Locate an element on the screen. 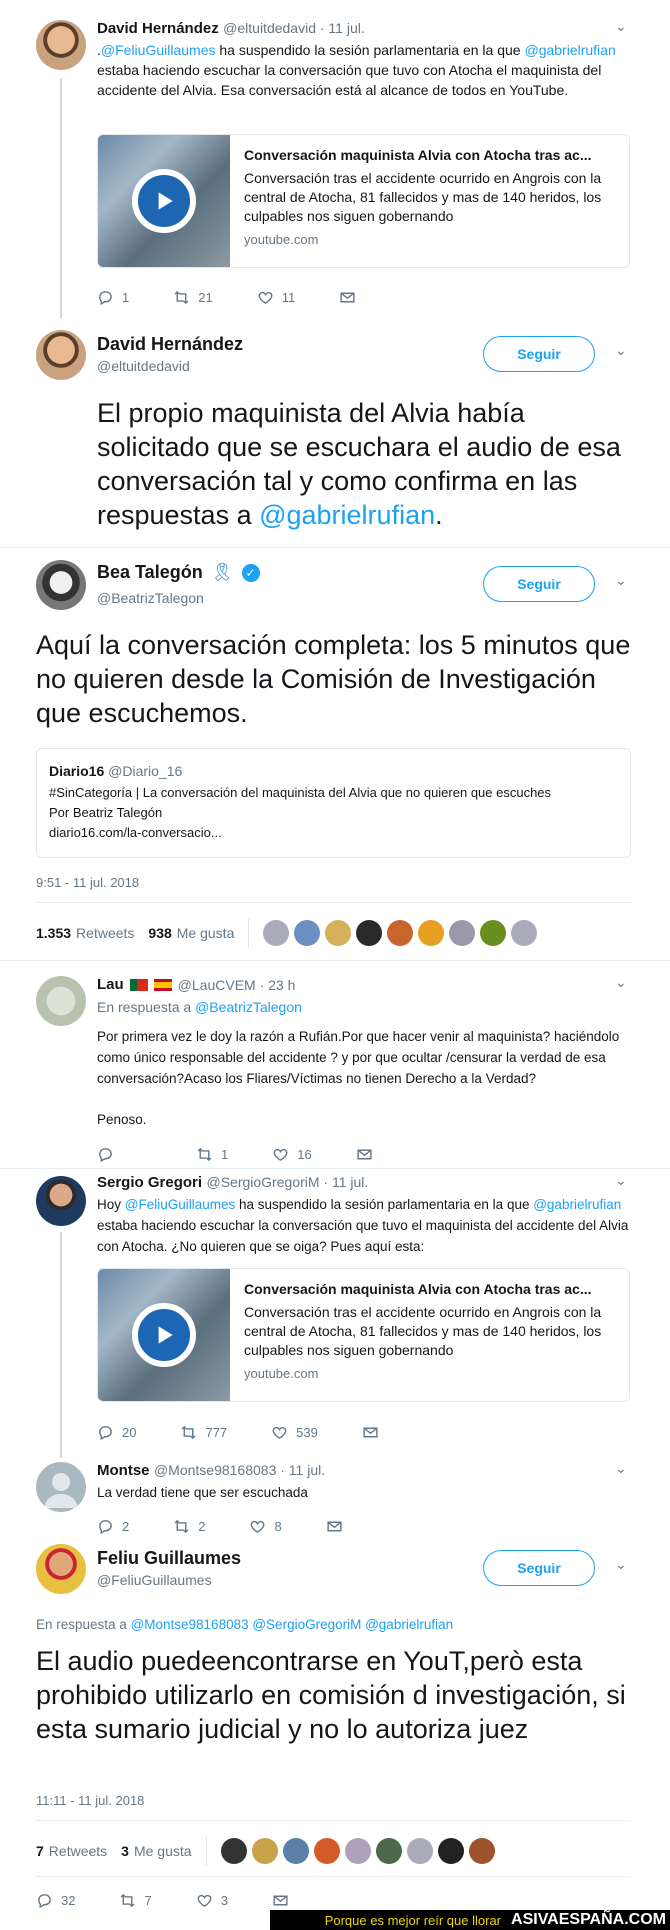  video-thumbnail is located at coordinates (164, 201).